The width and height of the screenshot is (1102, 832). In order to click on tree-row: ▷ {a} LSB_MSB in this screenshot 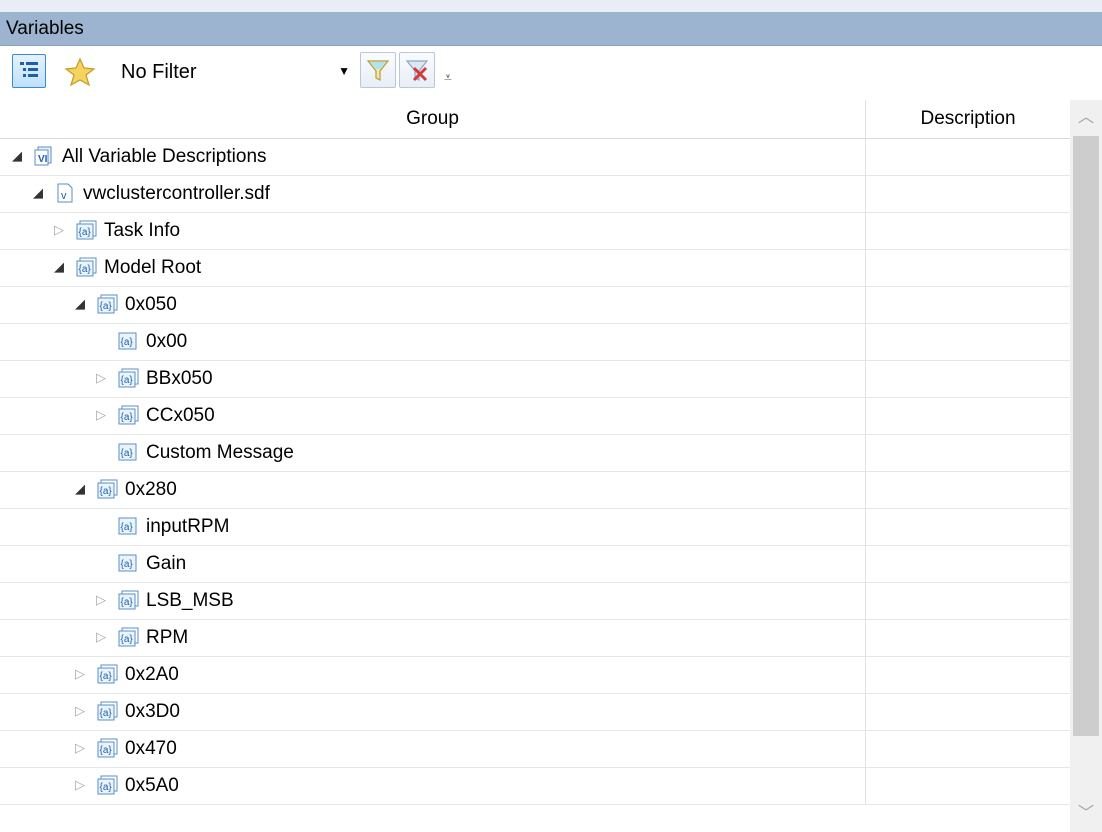, I will do `click(535, 601)`.